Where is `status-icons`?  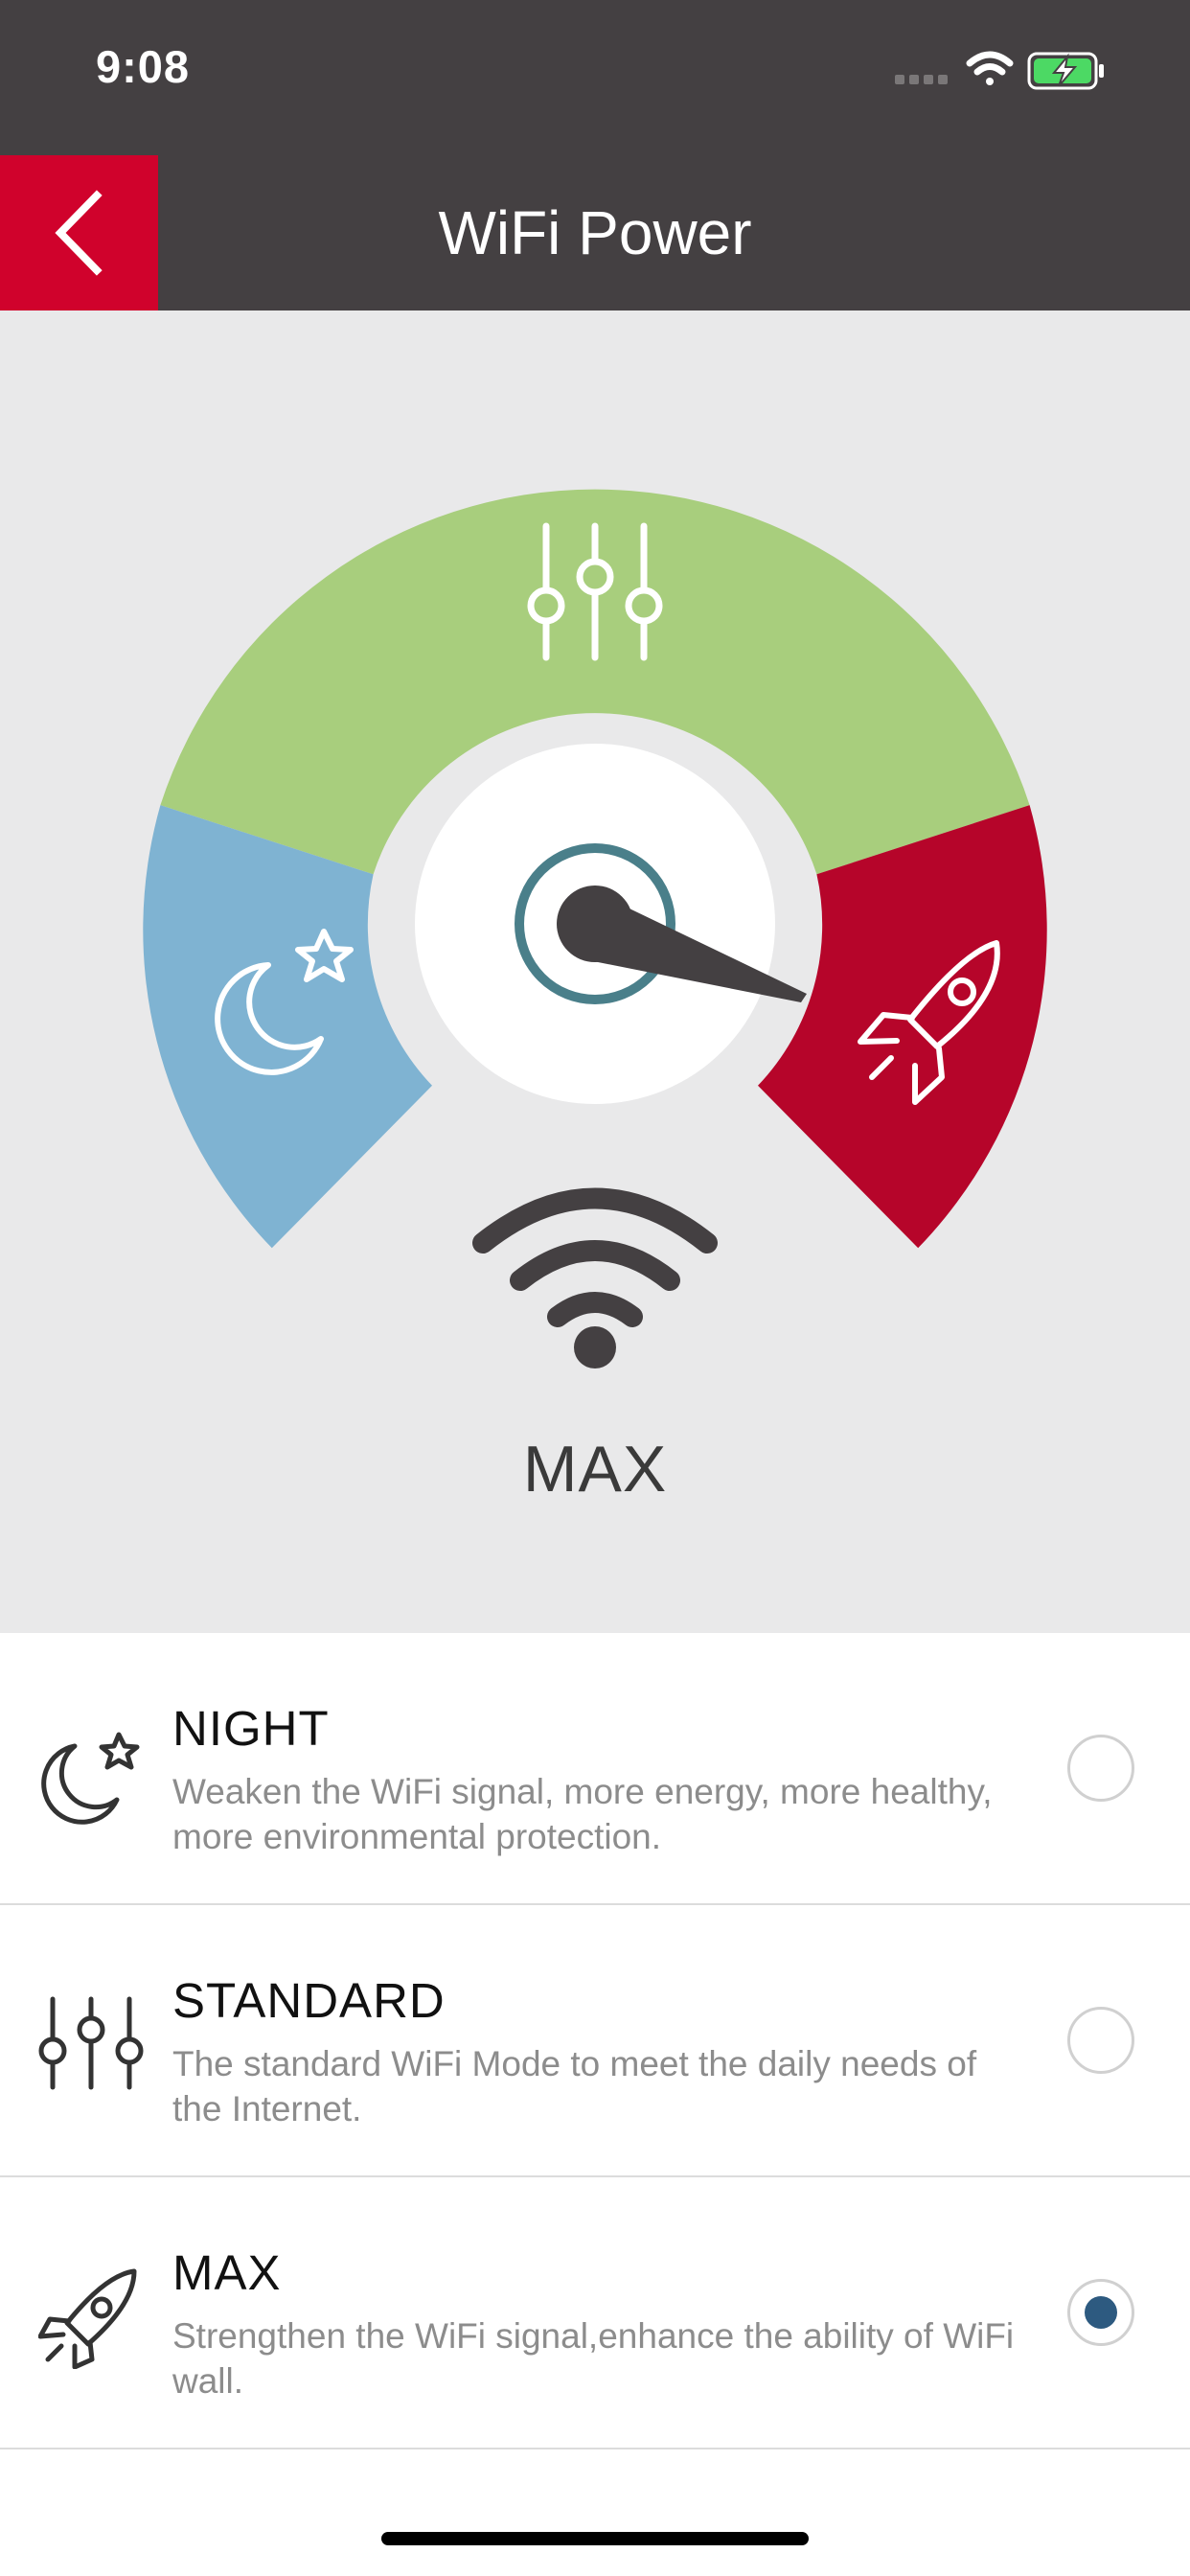 status-icons is located at coordinates (1000, 70).